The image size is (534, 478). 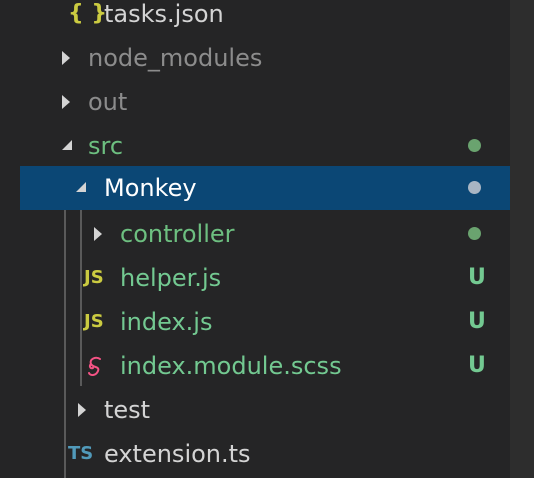 What do you see at coordinates (265, 188) in the screenshot?
I see `tree-item-monkey: Monkey` at bounding box center [265, 188].